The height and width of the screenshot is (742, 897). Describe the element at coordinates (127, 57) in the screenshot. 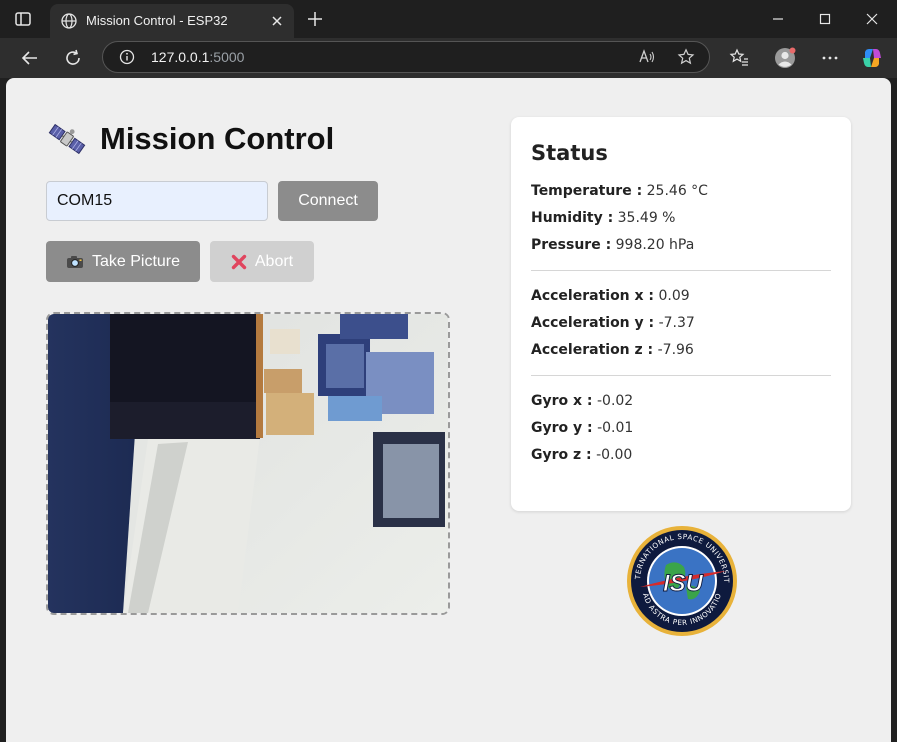

I see `site-info-icon` at that location.